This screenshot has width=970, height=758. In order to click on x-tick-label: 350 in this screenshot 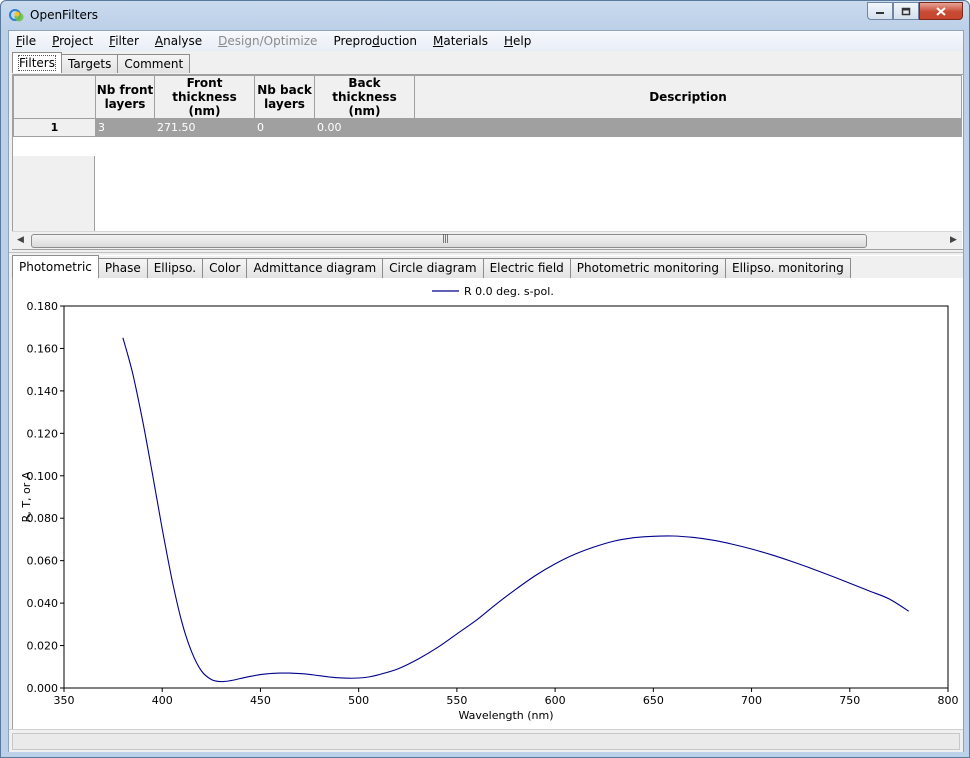, I will do `click(64, 700)`.